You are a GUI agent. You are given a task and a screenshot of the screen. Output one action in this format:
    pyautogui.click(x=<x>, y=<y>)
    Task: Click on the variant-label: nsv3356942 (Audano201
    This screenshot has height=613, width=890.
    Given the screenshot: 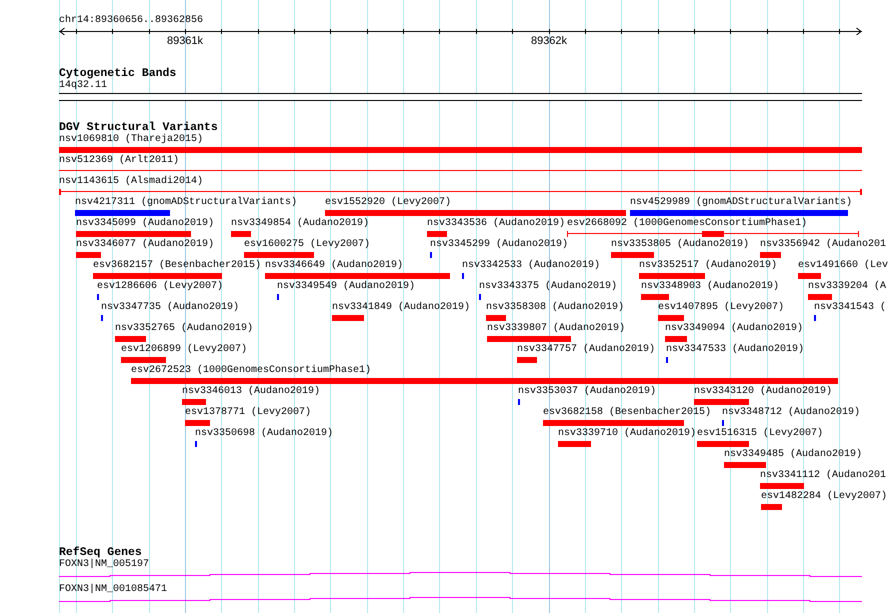 What is the action you would take?
    pyautogui.click(x=823, y=245)
    